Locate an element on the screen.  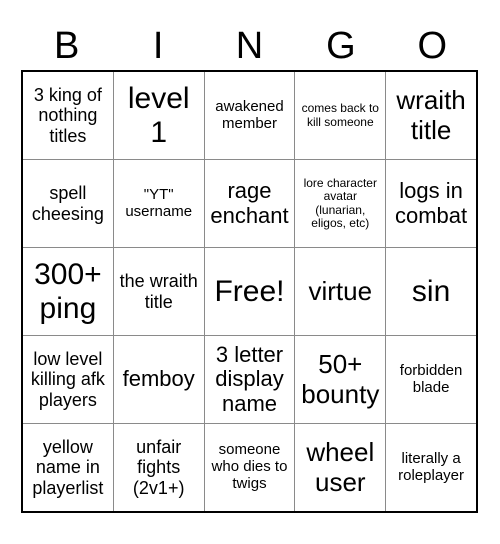
bingo-cell: awakened member is located at coordinates (250, 115).